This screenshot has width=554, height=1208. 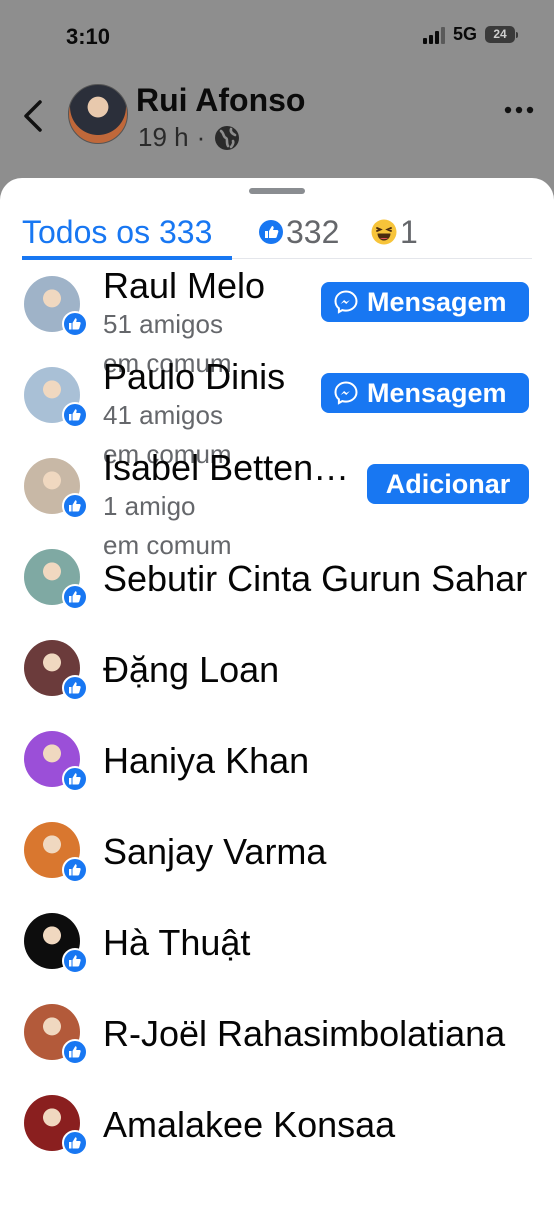 I want to click on mutual-friends: 41 amigos, so click(x=163, y=415).